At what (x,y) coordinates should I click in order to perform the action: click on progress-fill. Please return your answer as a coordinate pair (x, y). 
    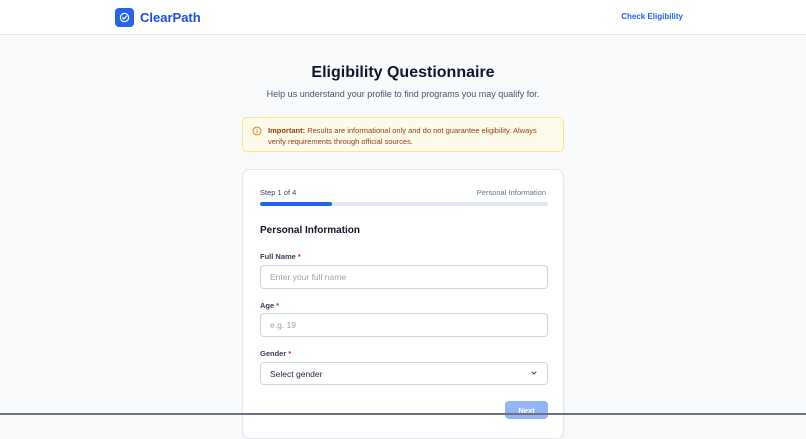
    Looking at the image, I should click on (296, 204).